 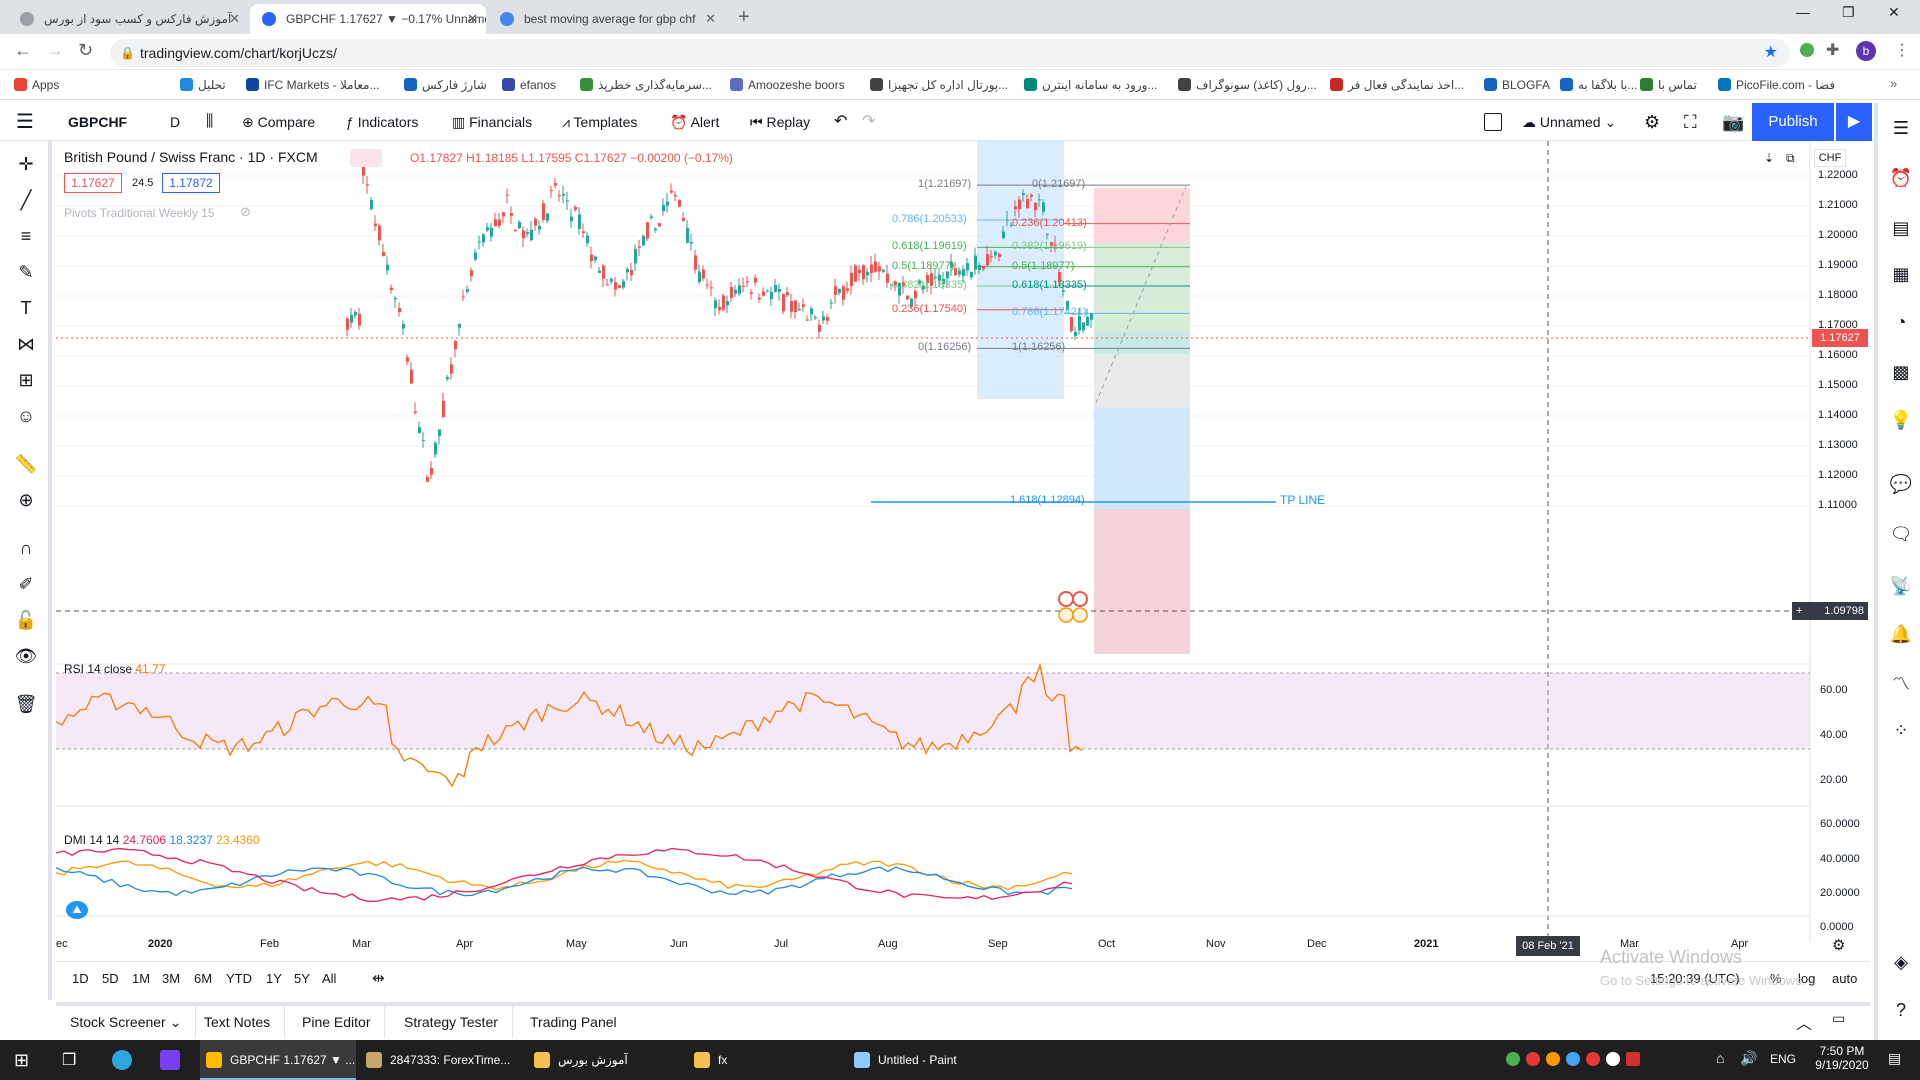 What do you see at coordinates (245, 212) in the screenshot?
I see `hidden-eye-icon: ⊘` at bounding box center [245, 212].